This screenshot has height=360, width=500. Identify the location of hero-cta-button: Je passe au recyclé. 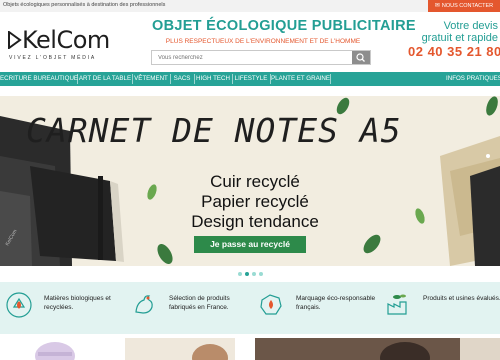
(250, 244).